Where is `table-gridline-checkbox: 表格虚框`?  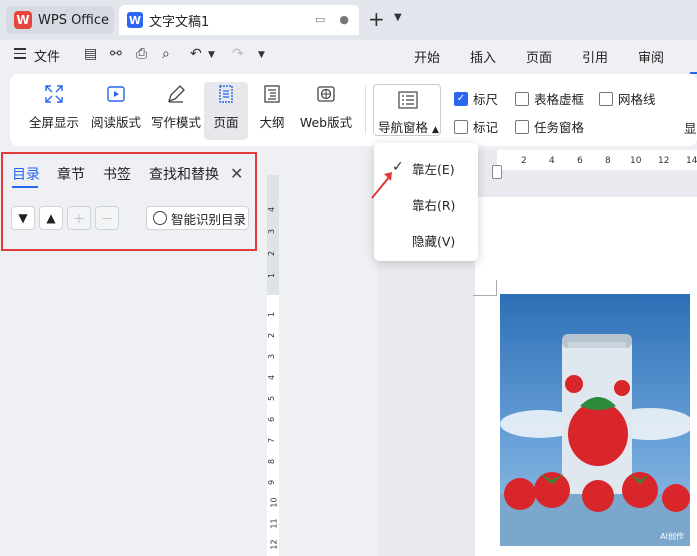 table-gridline-checkbox: 表格虚框 is located at coordinates (549, 98).